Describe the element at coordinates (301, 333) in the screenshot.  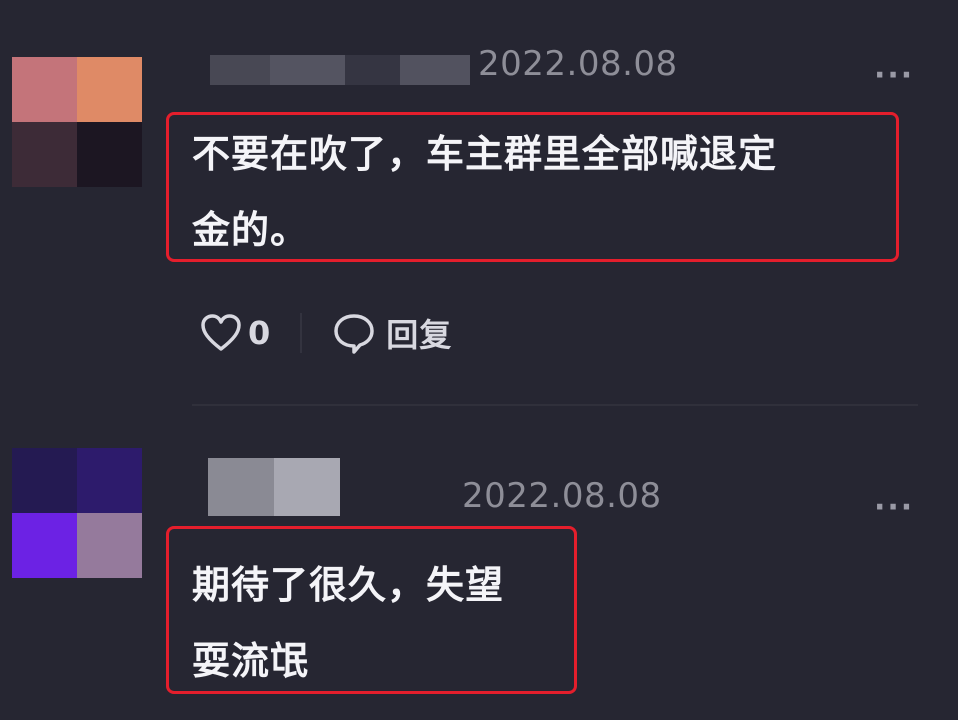
I see `action-separator` at that location.